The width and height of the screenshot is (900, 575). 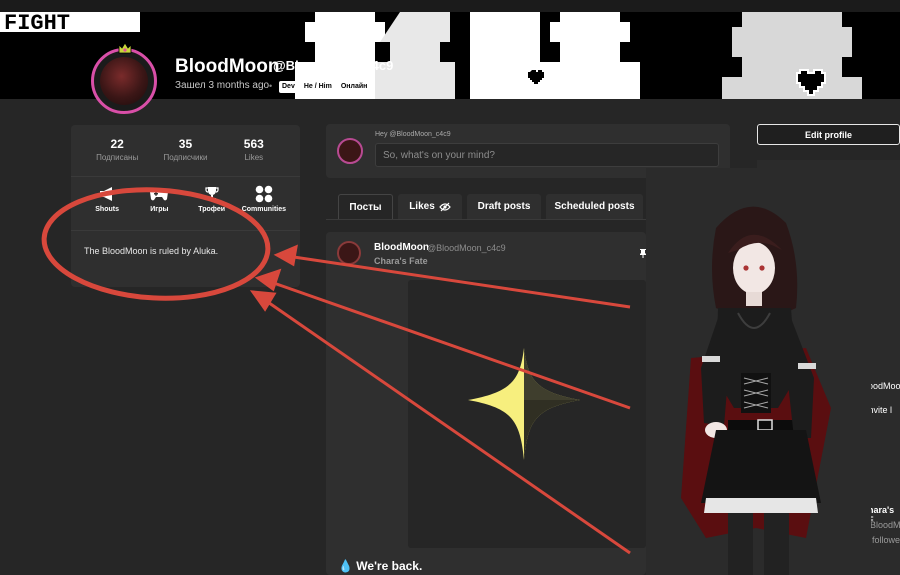 I want to click on section-label: Communities, so click(x=264, y=209).